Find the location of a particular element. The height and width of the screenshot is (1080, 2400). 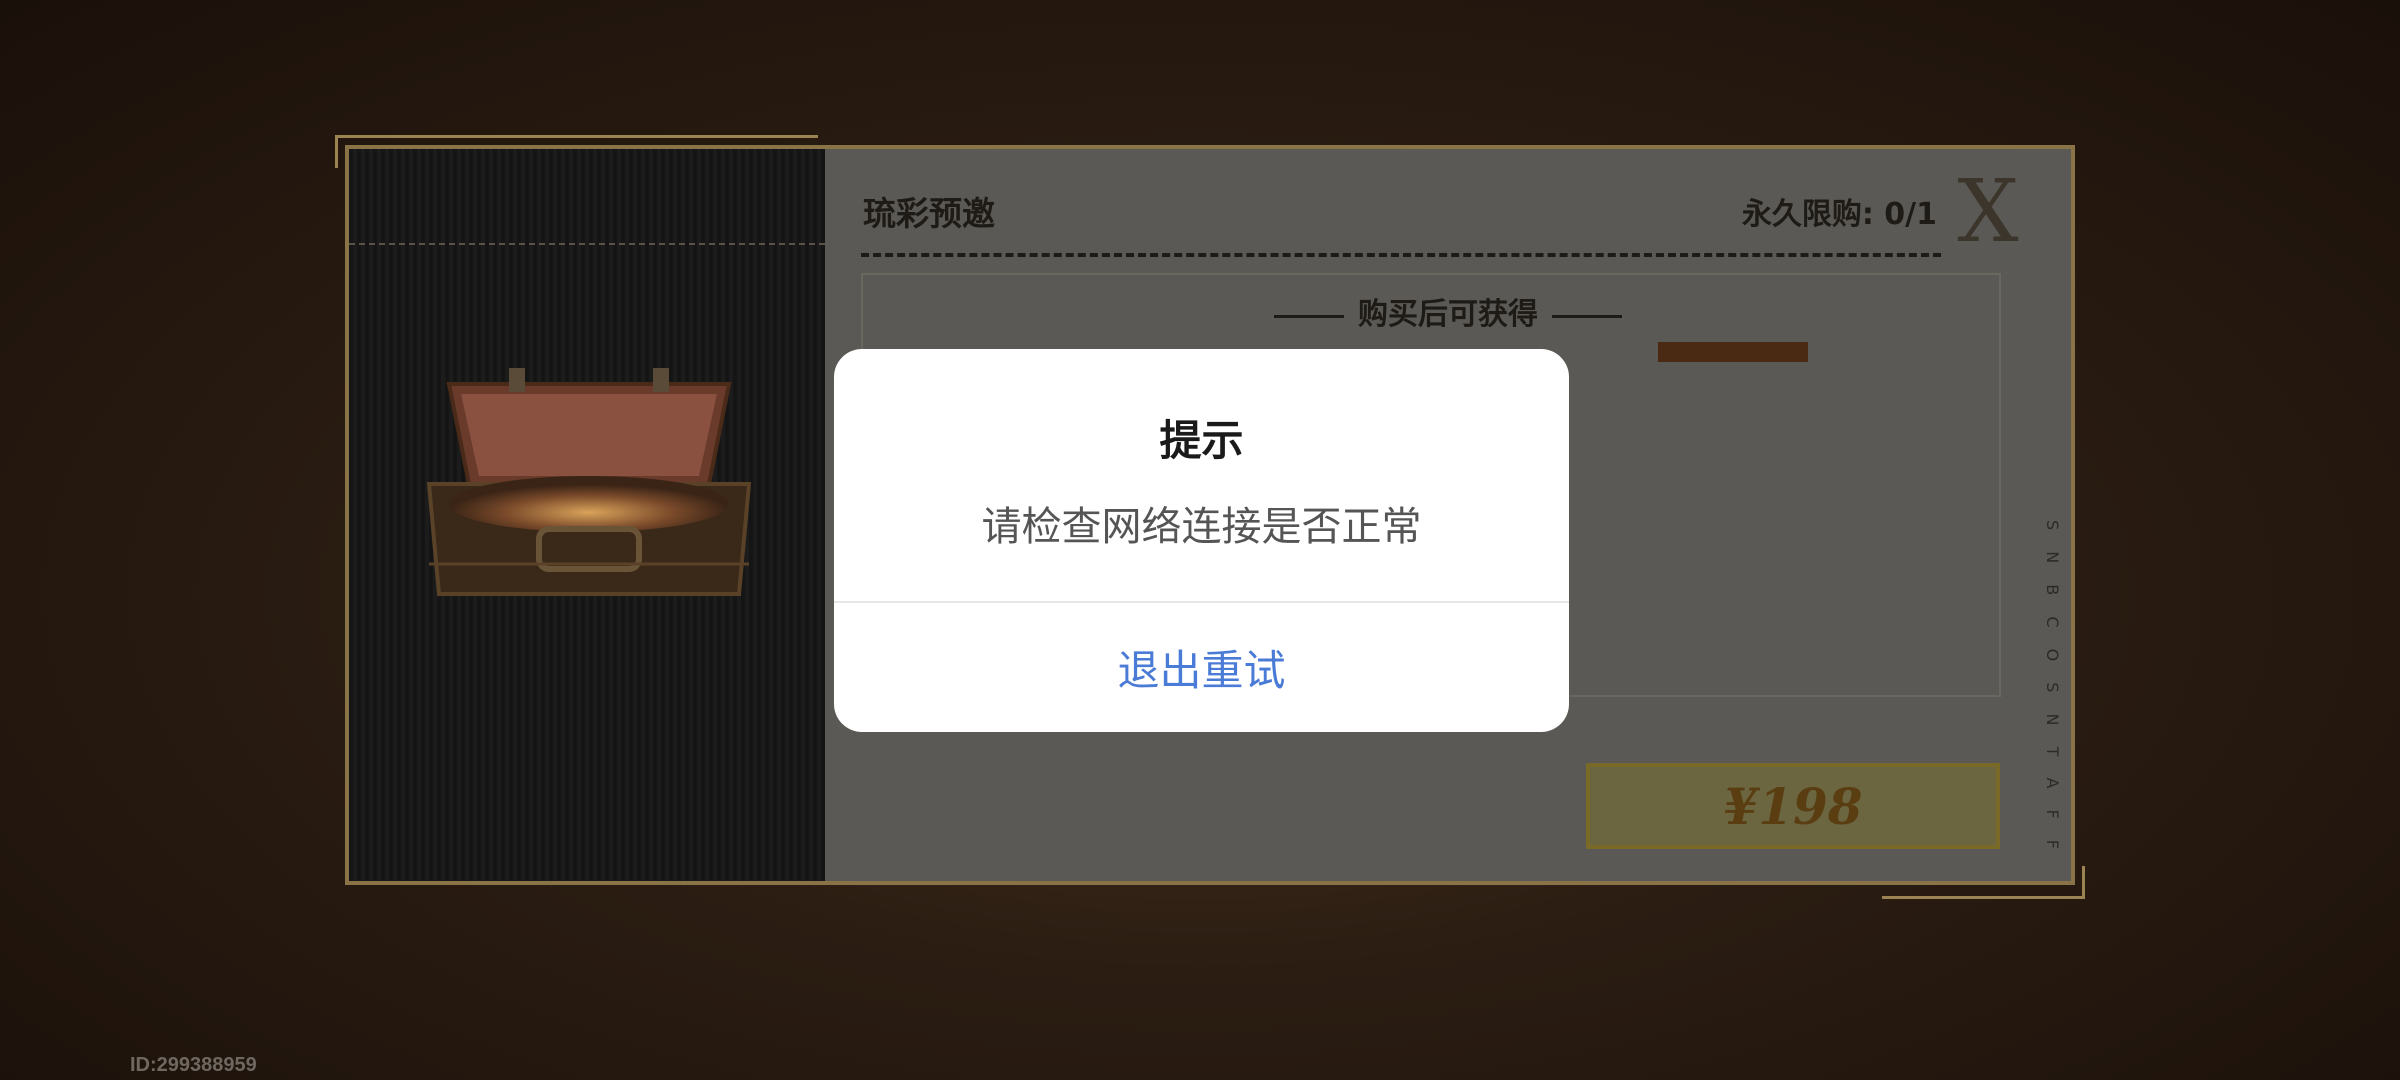

alert-dialog: 提示 请检查网络连接是否正常 退出重试 is located at coordinates (1201, 540).